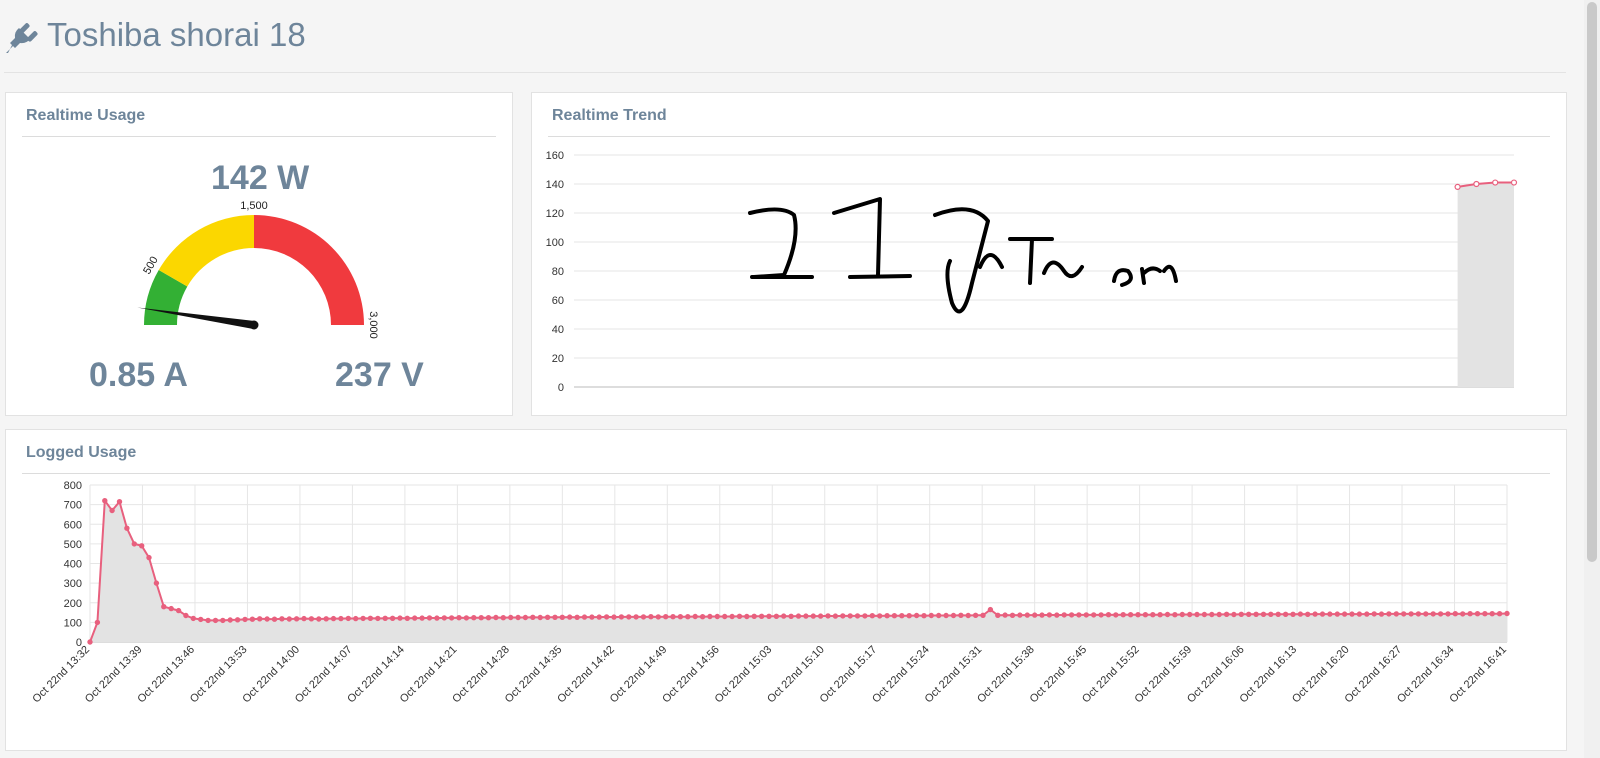 This screenshot has width=1600, height=758. What do you see at coordinates (206, 251) in the screenshot?
I see `gauge-band-yellow` at bounding box center [206, 251].